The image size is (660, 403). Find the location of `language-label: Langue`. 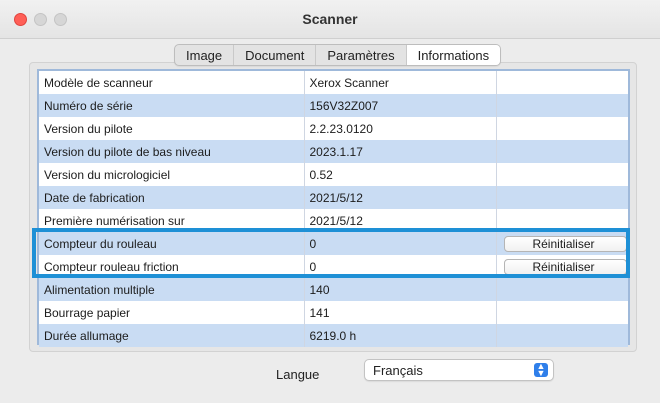

language-label: Langue is located at coordinates (298, 374).